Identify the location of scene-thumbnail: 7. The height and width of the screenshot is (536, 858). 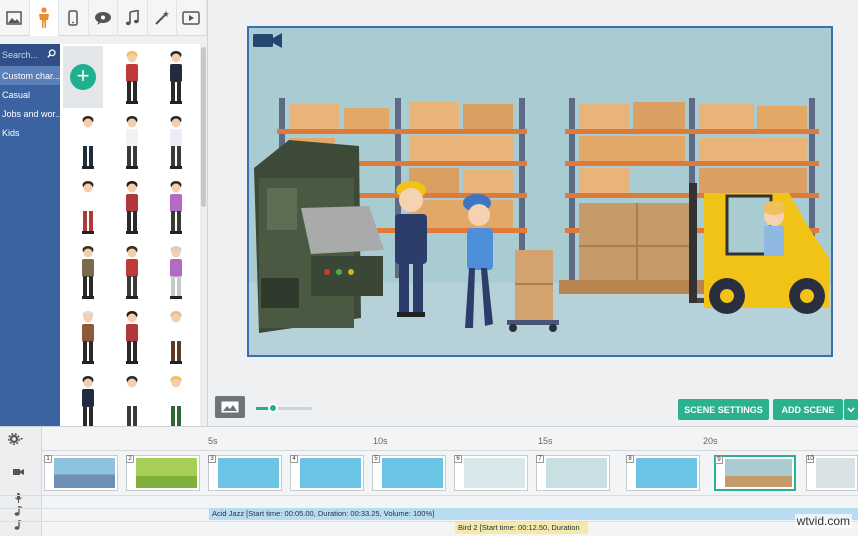
(573, 473).